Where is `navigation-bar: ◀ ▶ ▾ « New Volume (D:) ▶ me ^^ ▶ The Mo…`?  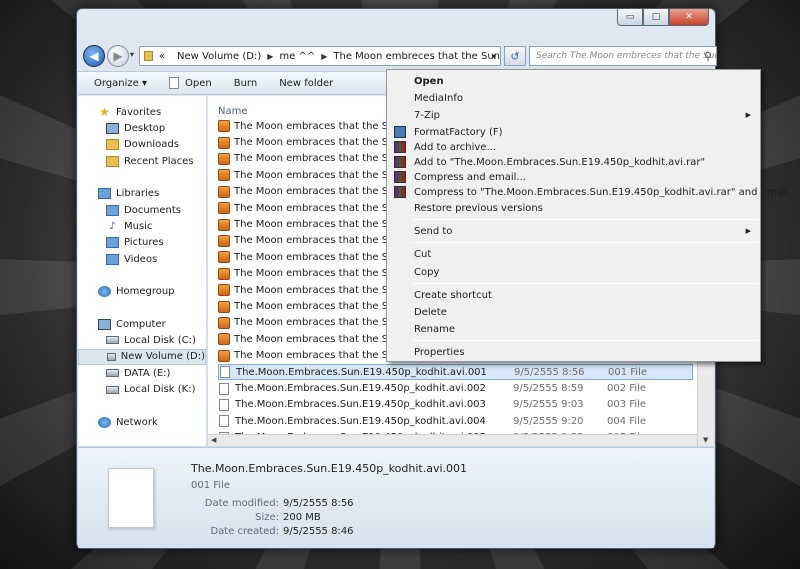
navigation-bar: ◀ ▶ ▾ « New Volume (D:) ▶ me ^^ ▶ The Mo… is located at coordinates (400, 57).